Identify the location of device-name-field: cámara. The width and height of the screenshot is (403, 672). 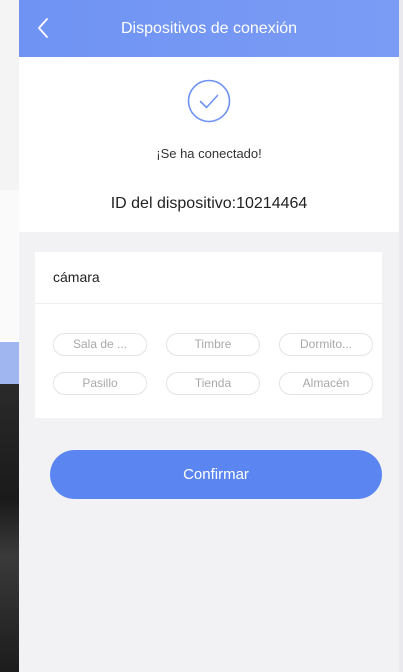
(208, 278).